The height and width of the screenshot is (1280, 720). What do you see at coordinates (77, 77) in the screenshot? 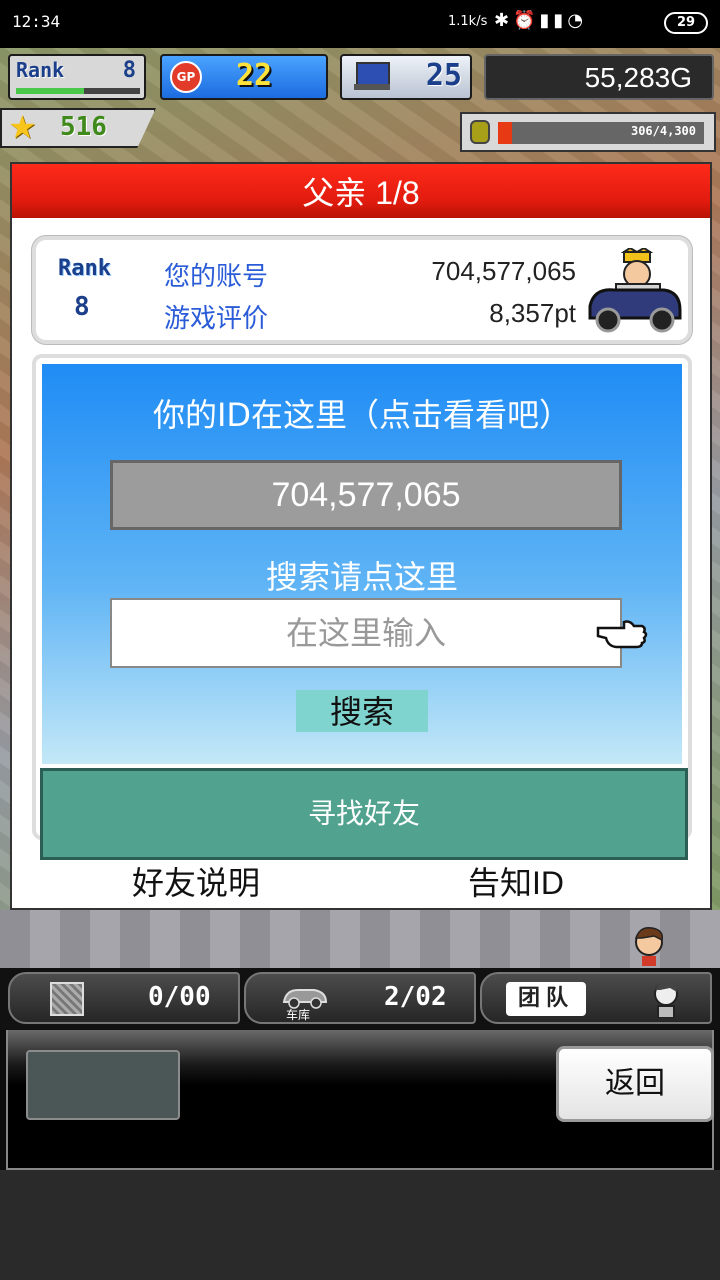
I see `rank-indicator: Rank 8` at bounding box center [77, 77].